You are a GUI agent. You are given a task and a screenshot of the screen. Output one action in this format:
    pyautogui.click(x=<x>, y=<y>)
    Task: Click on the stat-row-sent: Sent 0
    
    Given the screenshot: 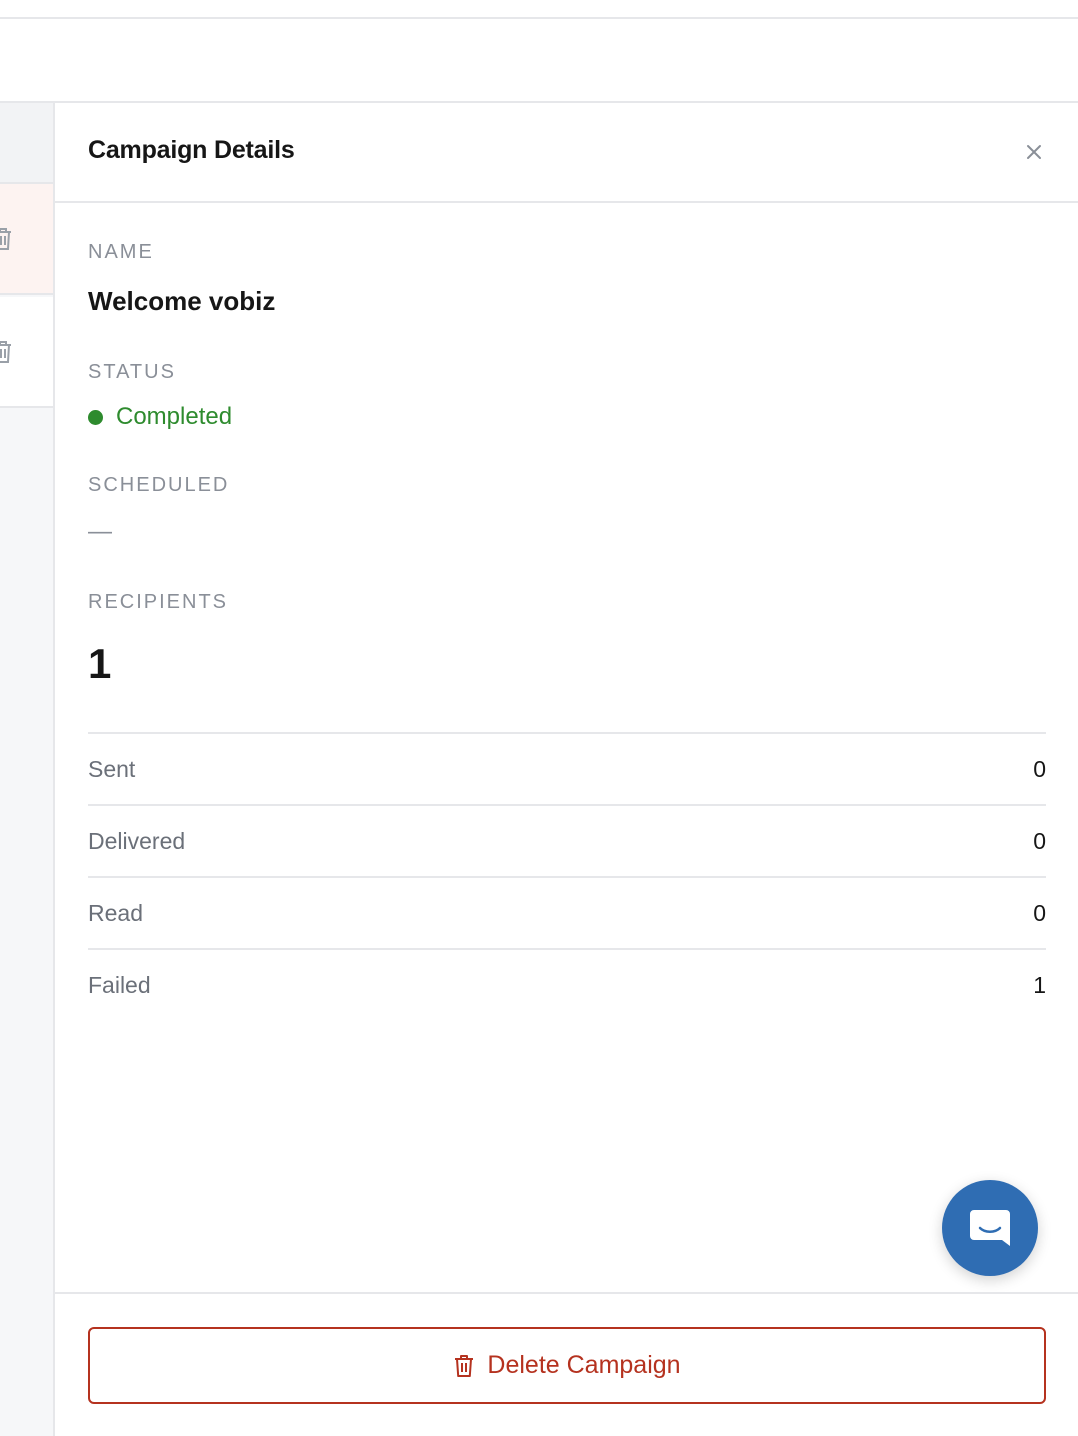 What is the action you would take?
    pyautogui.click(x=567, y=770)
    